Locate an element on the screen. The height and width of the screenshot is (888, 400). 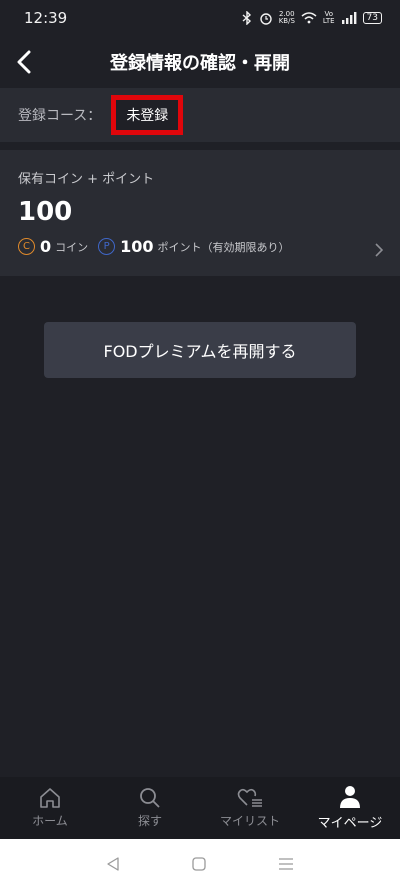
signal-icon is located at coordinates (348, 18).